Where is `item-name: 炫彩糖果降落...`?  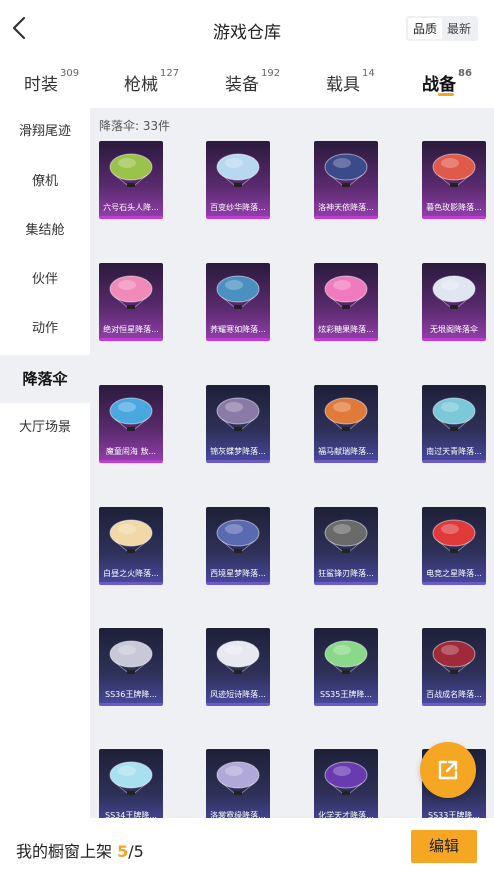
item-name: 炫彩糖果降落... is located at coordinates (346, 329).